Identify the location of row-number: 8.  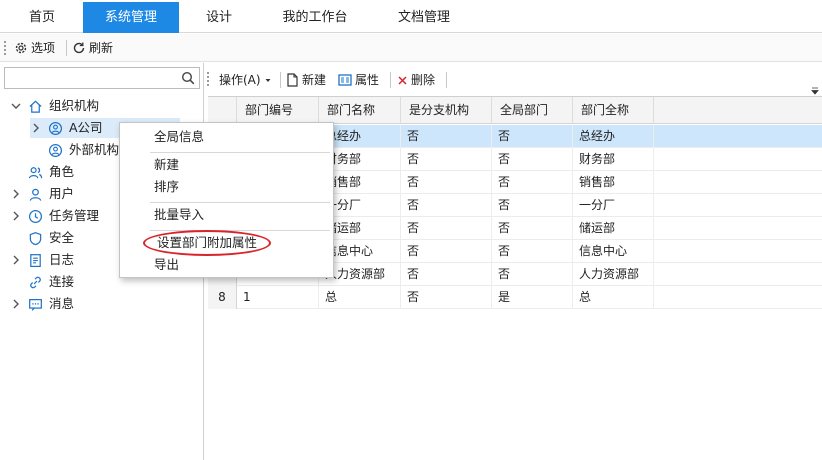
(222, 297).